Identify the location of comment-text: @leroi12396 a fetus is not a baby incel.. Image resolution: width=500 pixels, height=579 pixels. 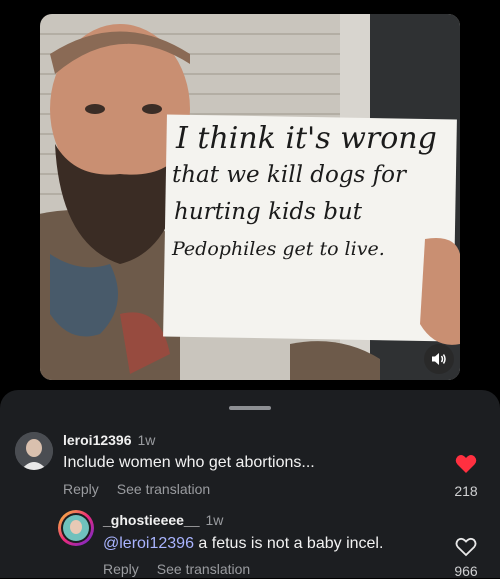
(243, 544).